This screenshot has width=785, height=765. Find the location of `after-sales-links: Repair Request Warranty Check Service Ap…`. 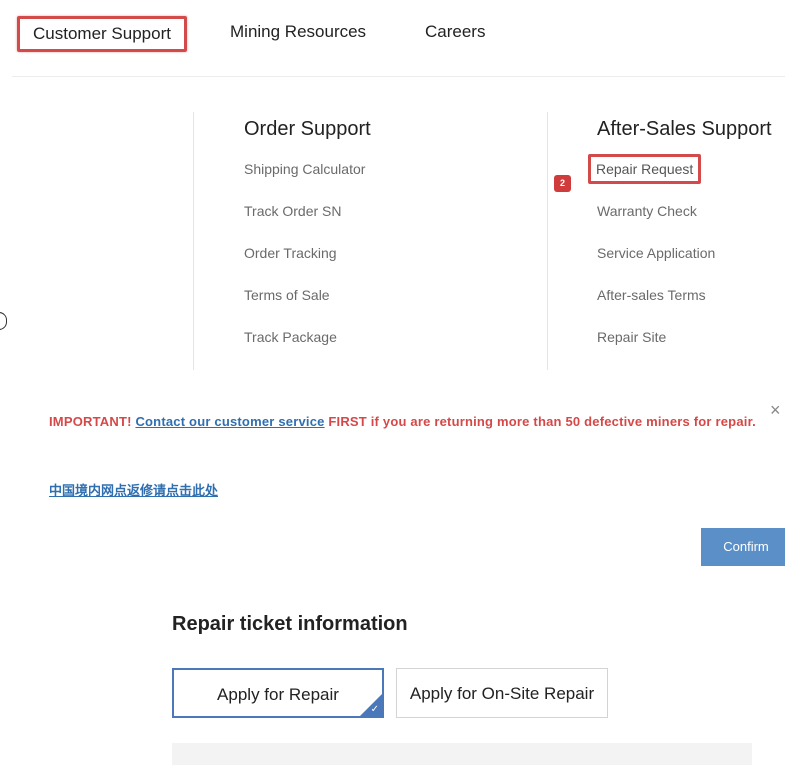

after-sales-links: Repair Request Warranty Check Service Ap… is located at coordinates (680, 261).